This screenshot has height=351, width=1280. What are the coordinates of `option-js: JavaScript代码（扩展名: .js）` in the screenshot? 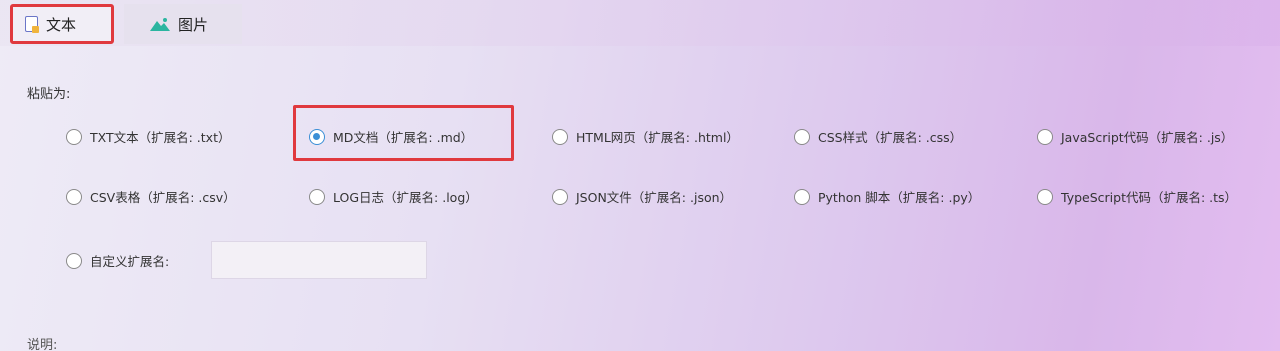 It's located at (1135, 136).